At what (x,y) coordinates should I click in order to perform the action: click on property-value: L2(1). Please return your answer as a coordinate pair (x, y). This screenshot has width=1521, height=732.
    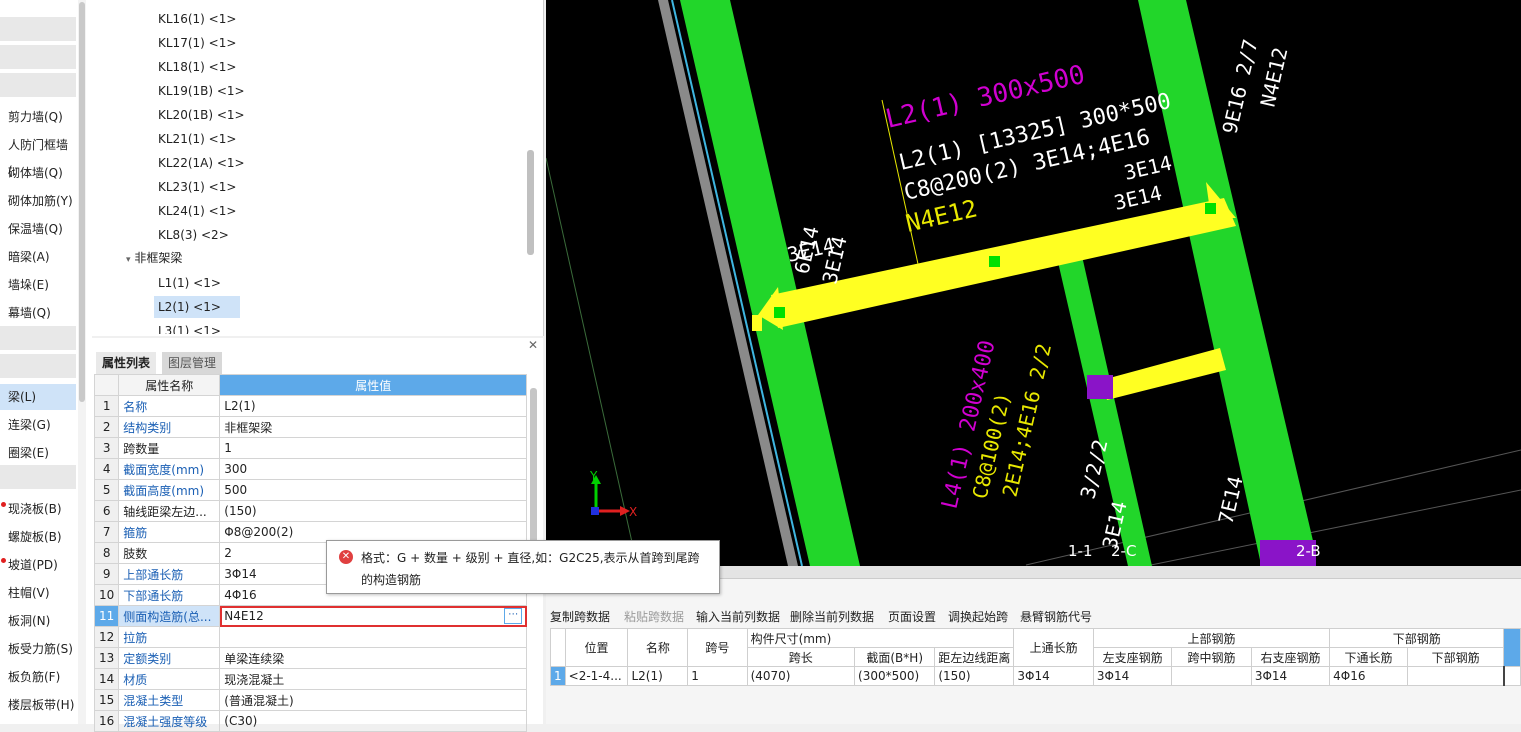
    Looking at the image, I should click on (373, 406).